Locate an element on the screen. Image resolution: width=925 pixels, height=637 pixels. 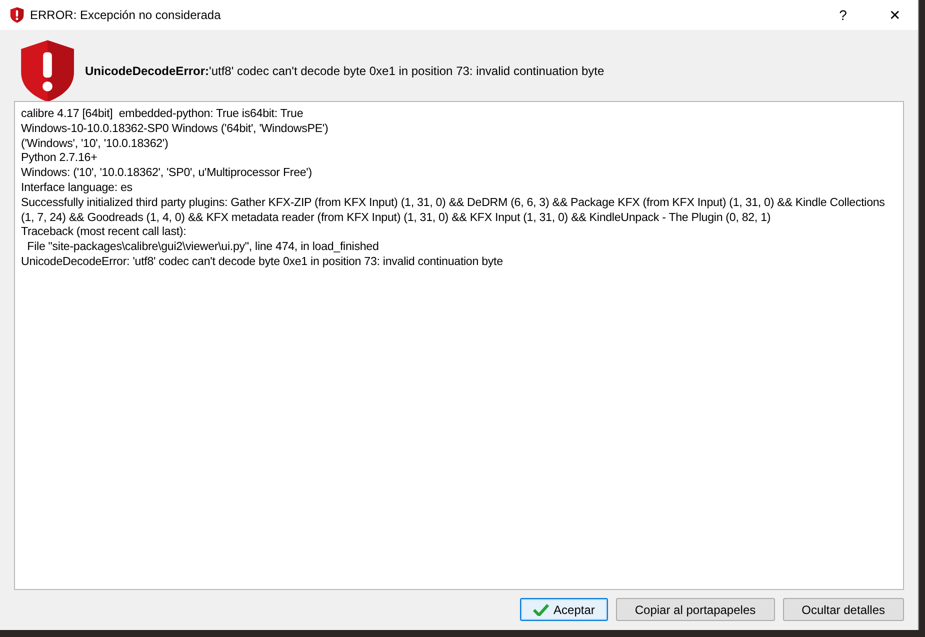
detail-line: Interface language: es is located at coordinates (77, 188).